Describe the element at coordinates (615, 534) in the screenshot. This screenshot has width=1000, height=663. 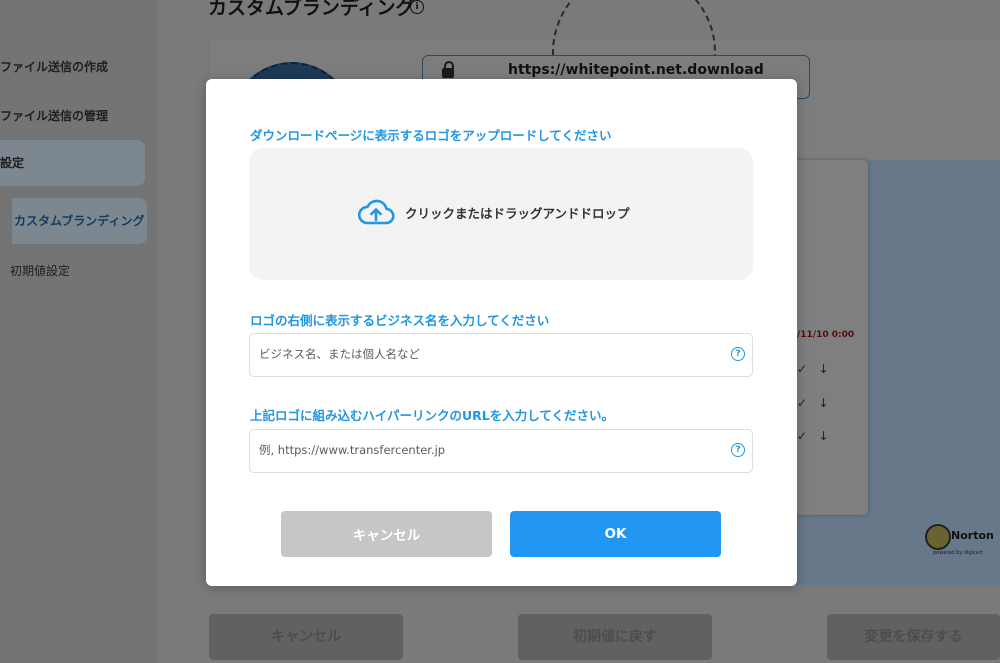
I see `ok-button: OK` at that location.